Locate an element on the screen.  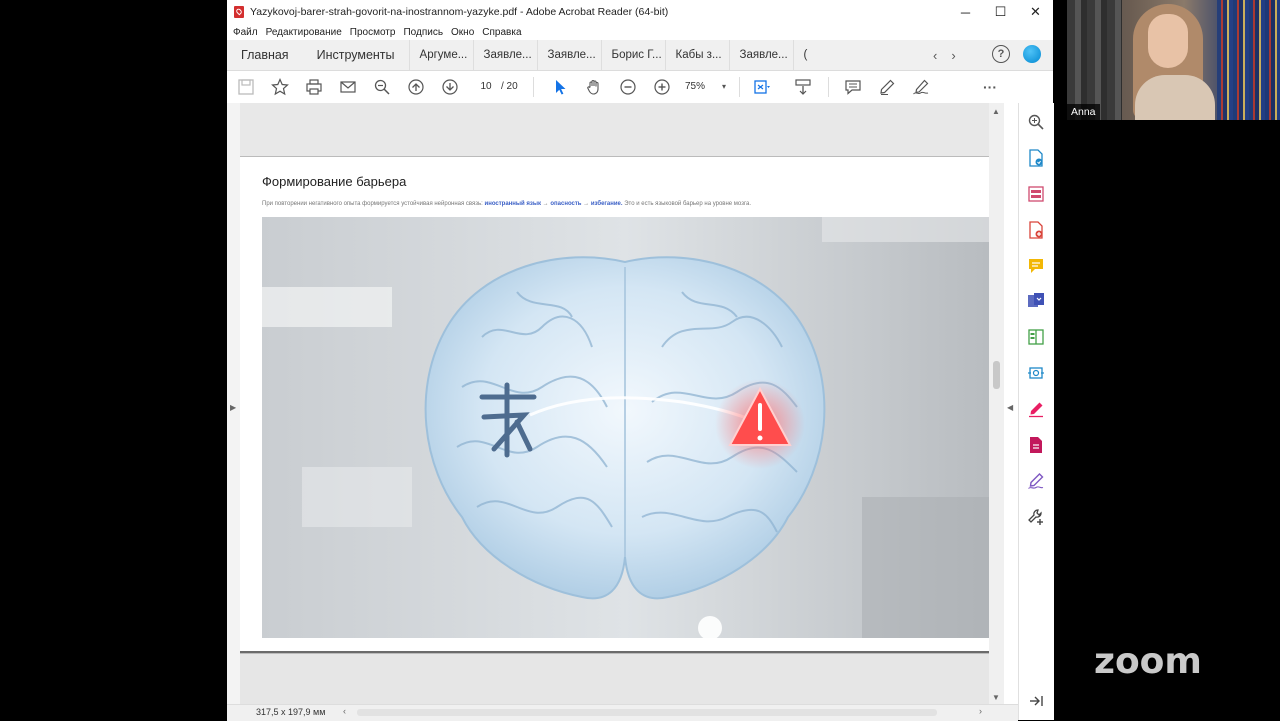
tab-home: Главная is located at coordinates (265, 55).